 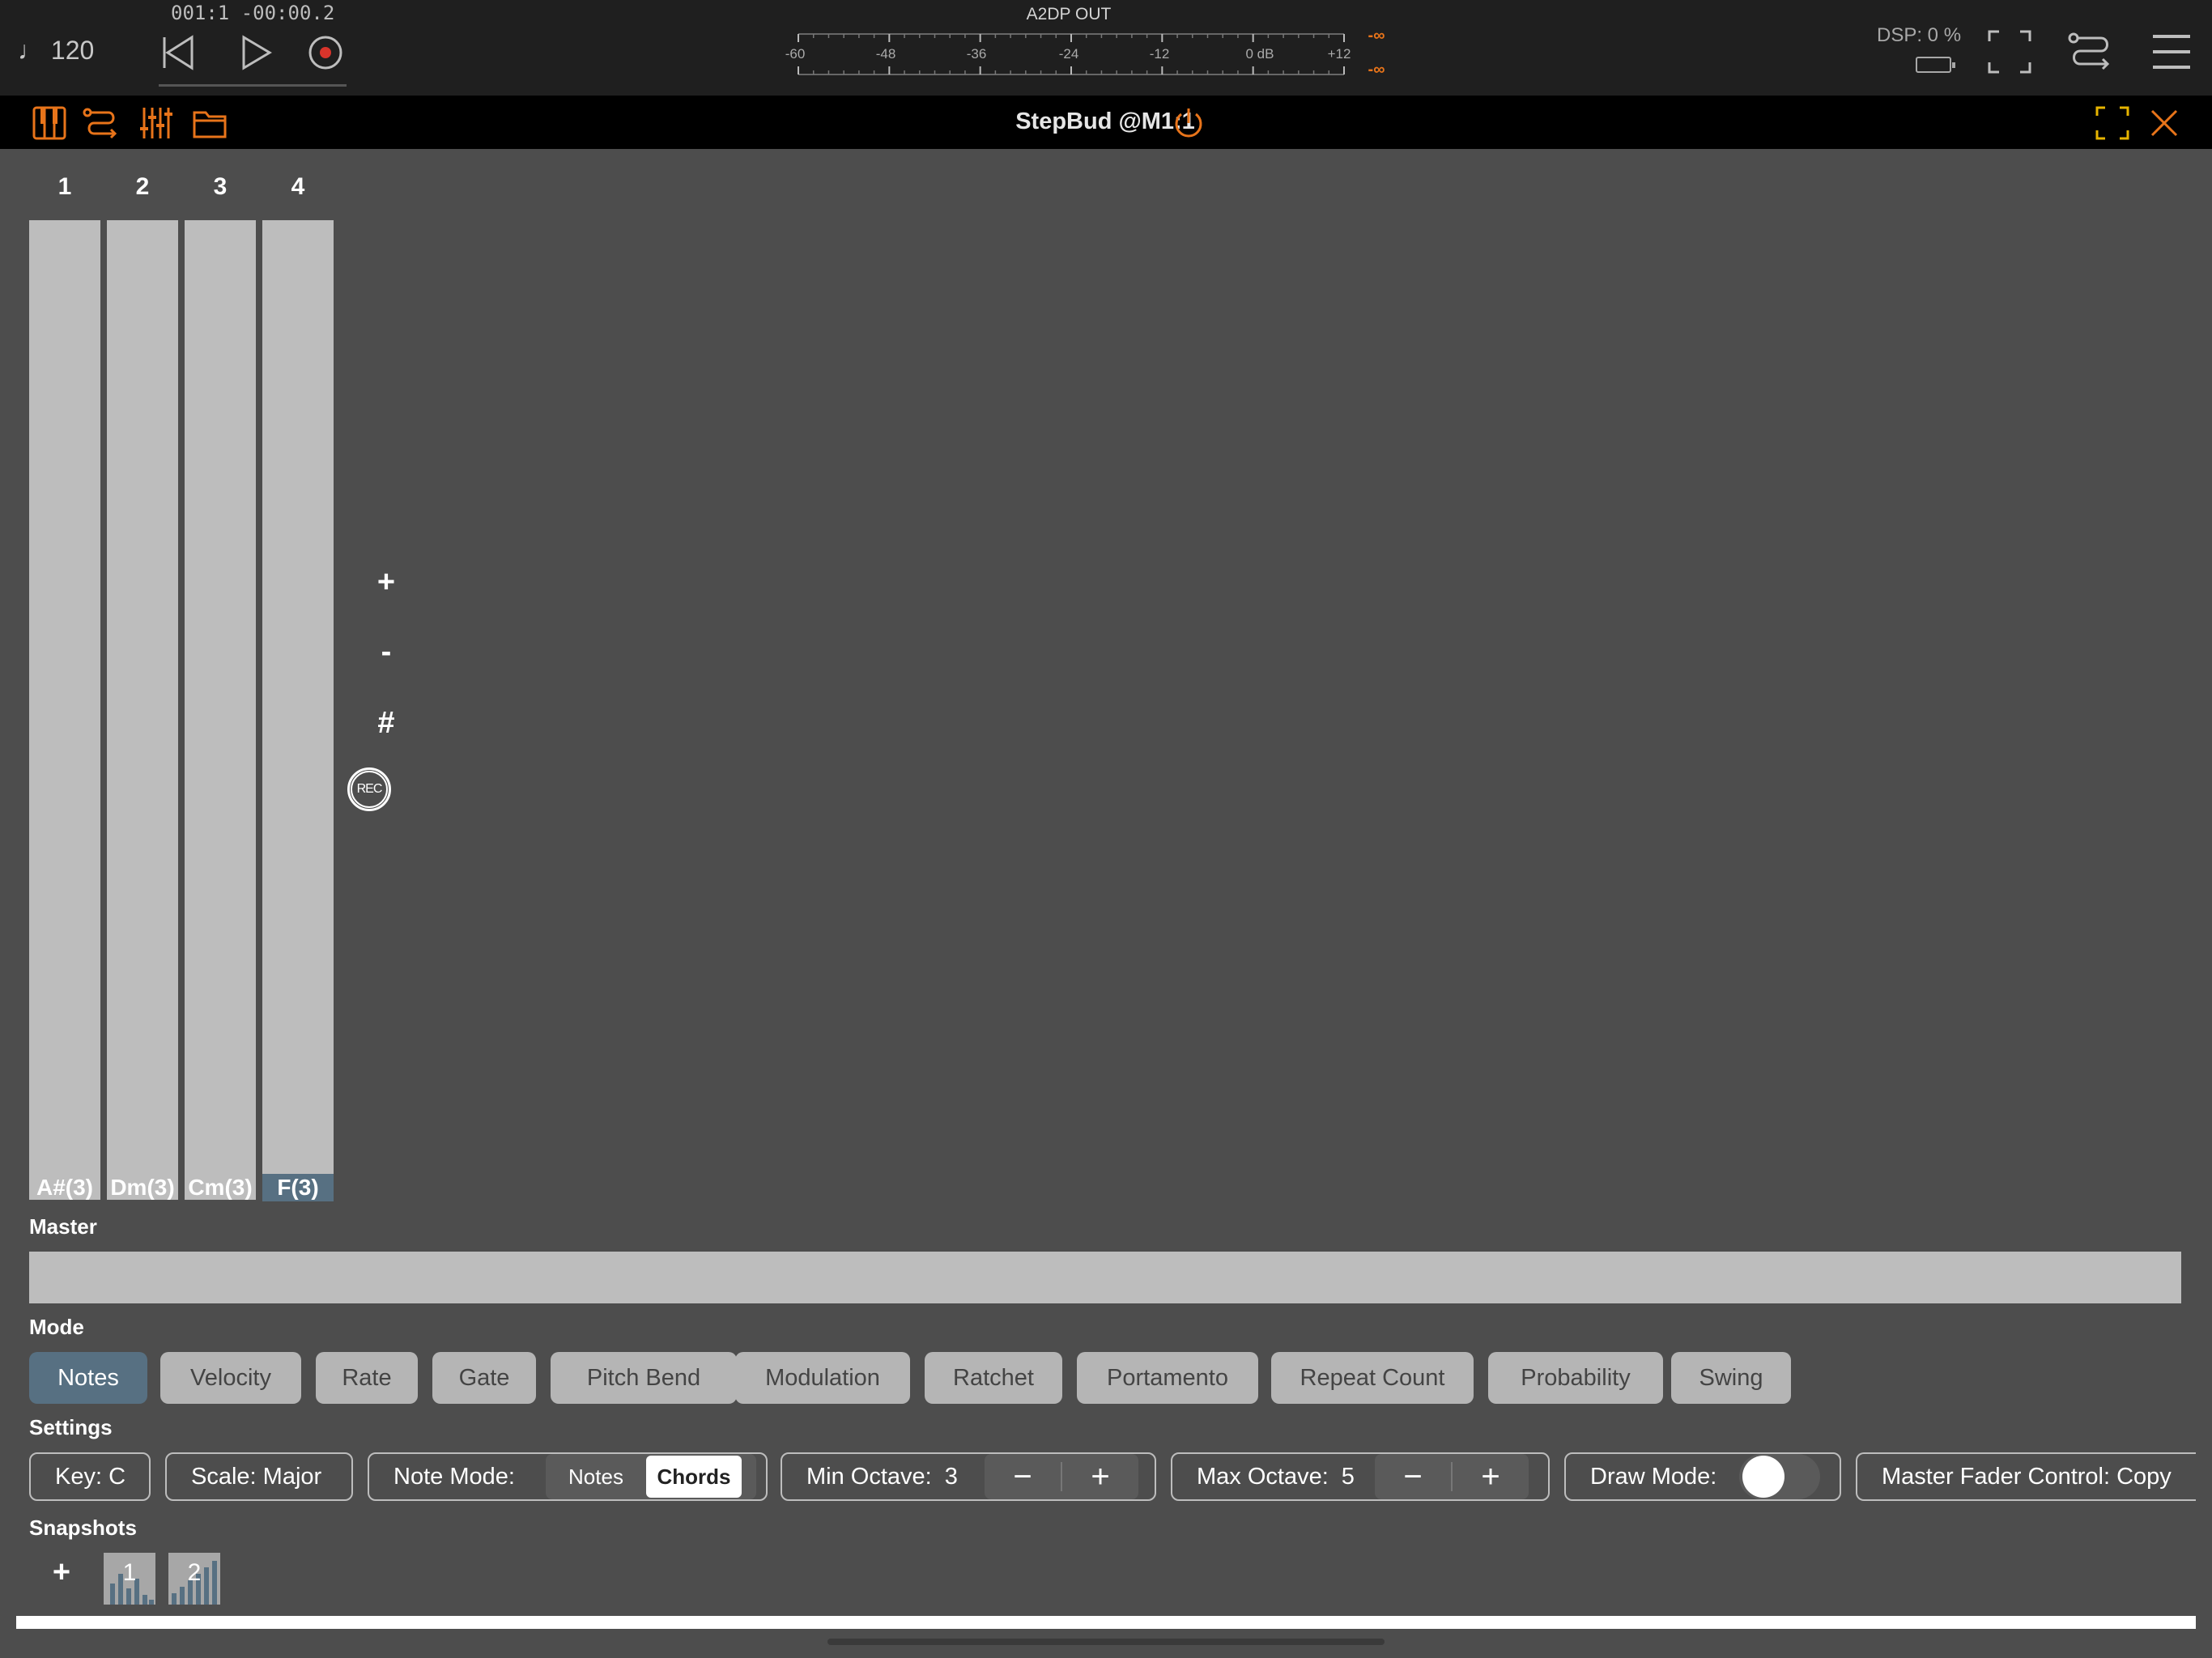 What do you see at coordinates (1654, 1476) in the screenshot?
I see `draw-mode-label: Draw Mode:` at bounding box center [1654, 1476].